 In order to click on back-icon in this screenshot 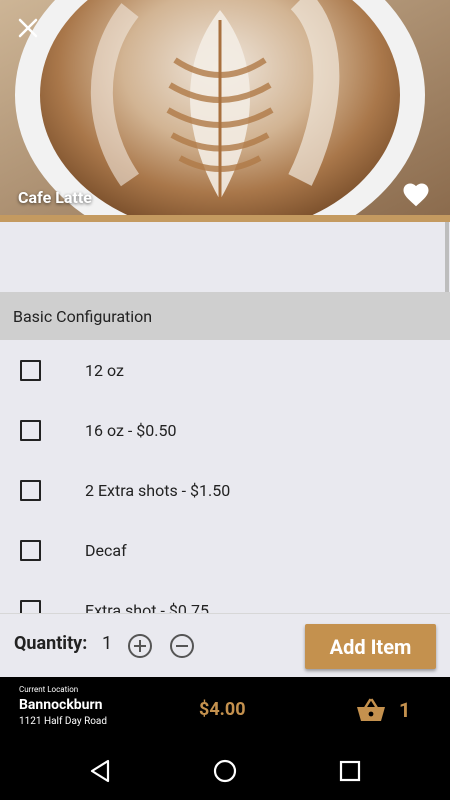, I will do `click(100, 771)`.